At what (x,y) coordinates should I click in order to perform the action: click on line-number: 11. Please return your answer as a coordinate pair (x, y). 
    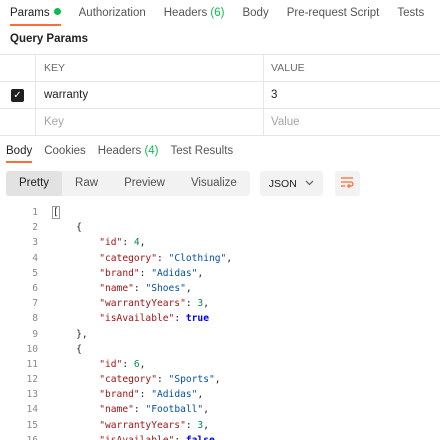
    Looking at the image, I should click on (32, 364).